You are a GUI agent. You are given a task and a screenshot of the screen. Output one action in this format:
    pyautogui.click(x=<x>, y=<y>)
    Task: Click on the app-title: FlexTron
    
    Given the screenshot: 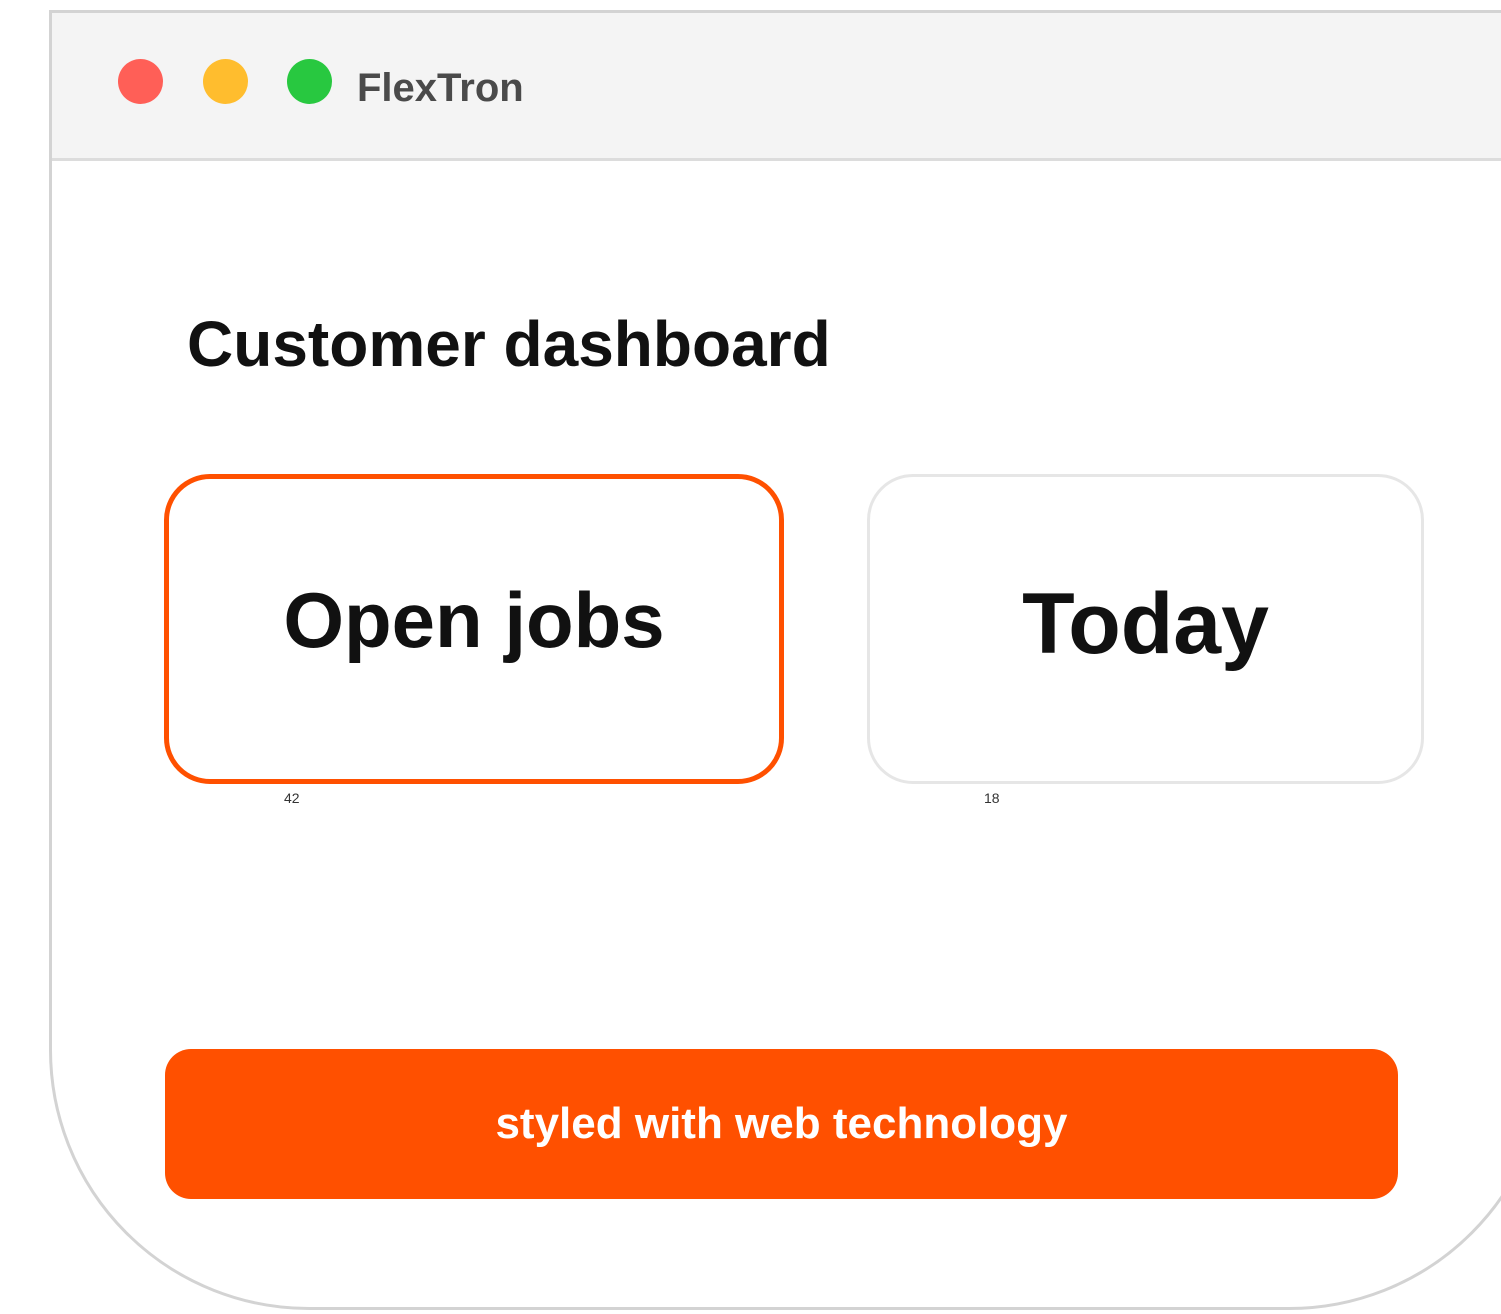 What is the action you would take?
    pyautogui.click(x=440, y=88)
    